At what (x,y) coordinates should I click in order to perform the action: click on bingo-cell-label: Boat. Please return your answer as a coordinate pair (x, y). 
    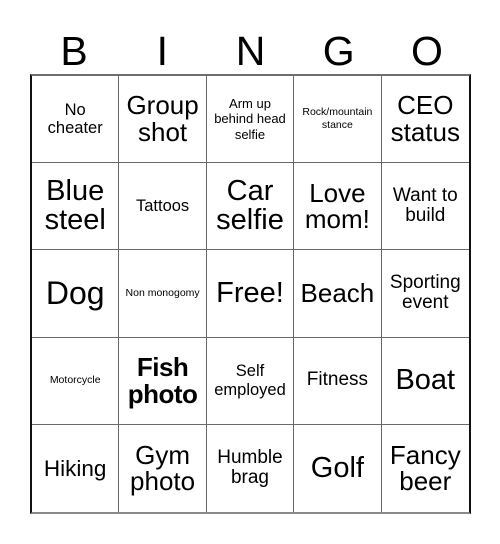
    Looking at the image, I should click on (425, 379).